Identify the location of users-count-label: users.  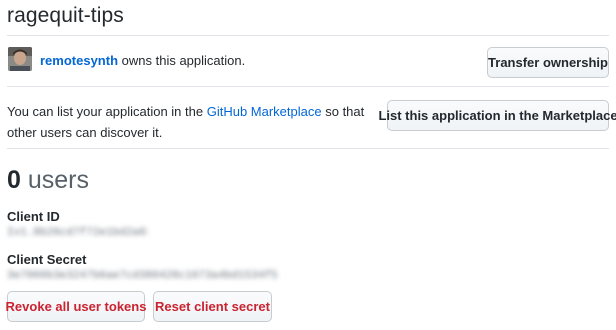
(54, 180).